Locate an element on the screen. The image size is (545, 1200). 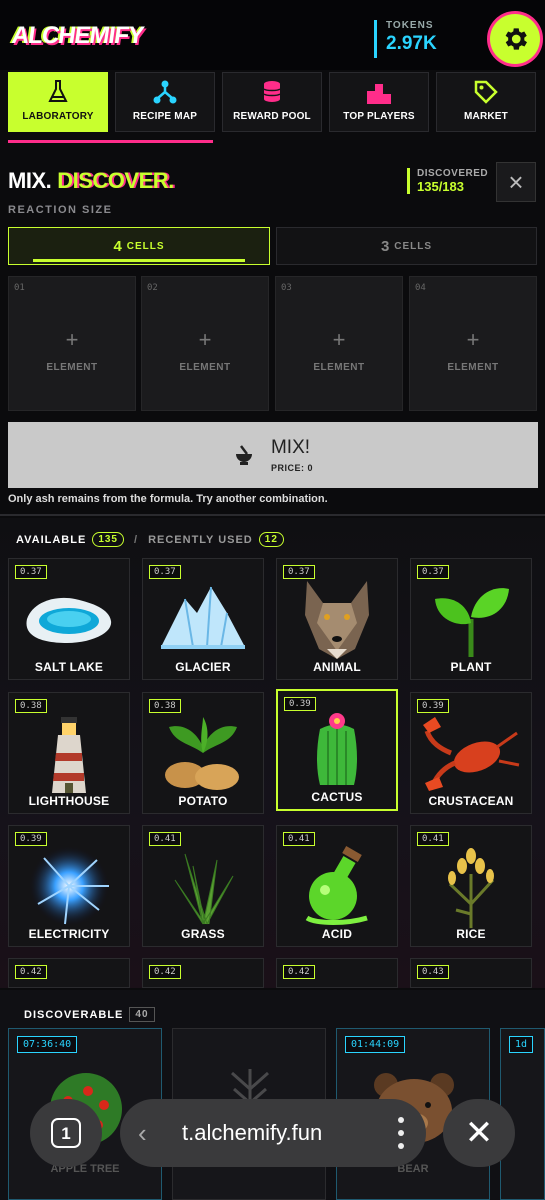
tab-label: RECIPE MAP is located at coordinates (165, 116).